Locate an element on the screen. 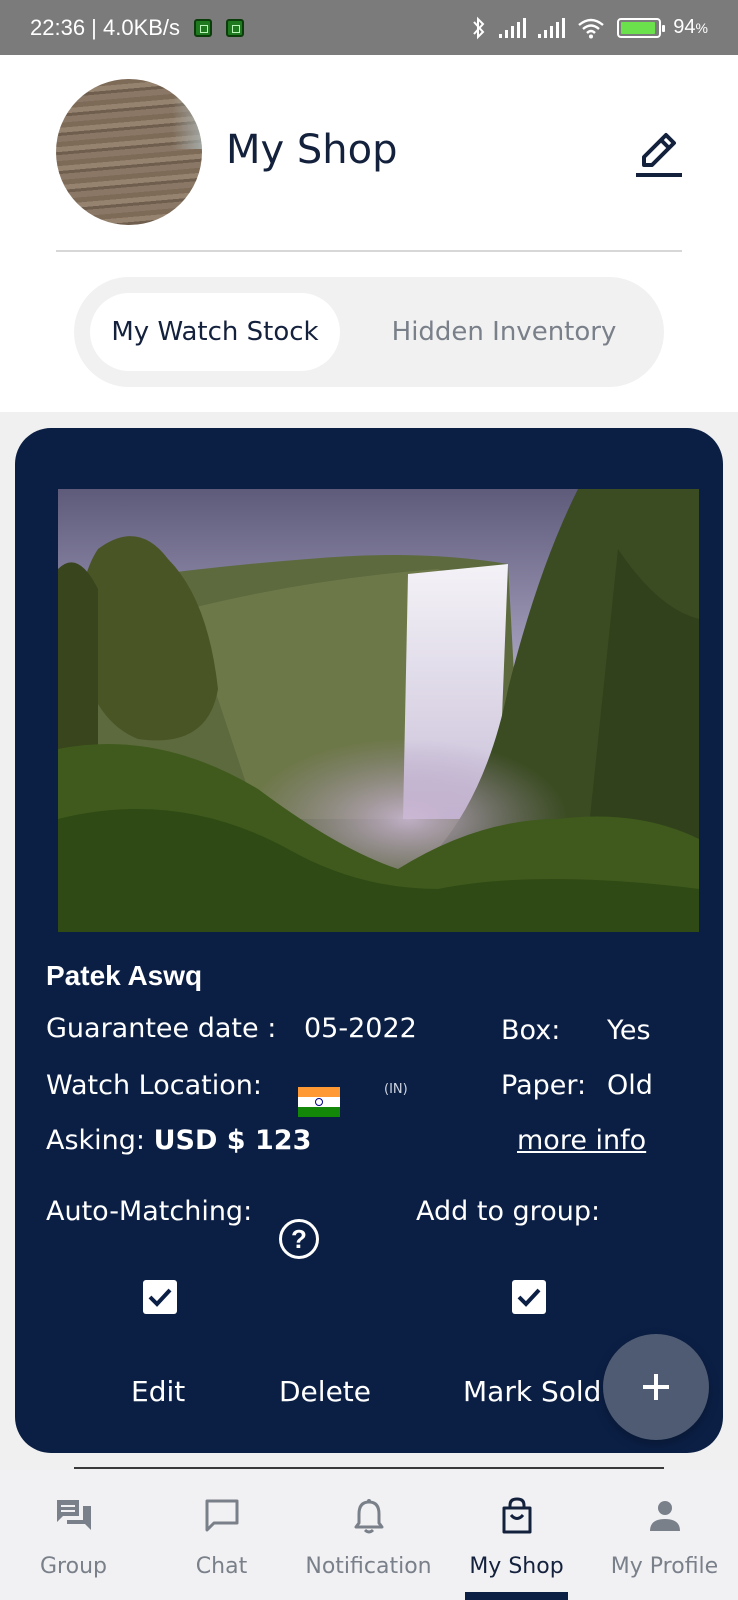 The width and height of the screenshot is (738, 1600). watch-name: Patek Aswq is located at coordinates (124, 975).